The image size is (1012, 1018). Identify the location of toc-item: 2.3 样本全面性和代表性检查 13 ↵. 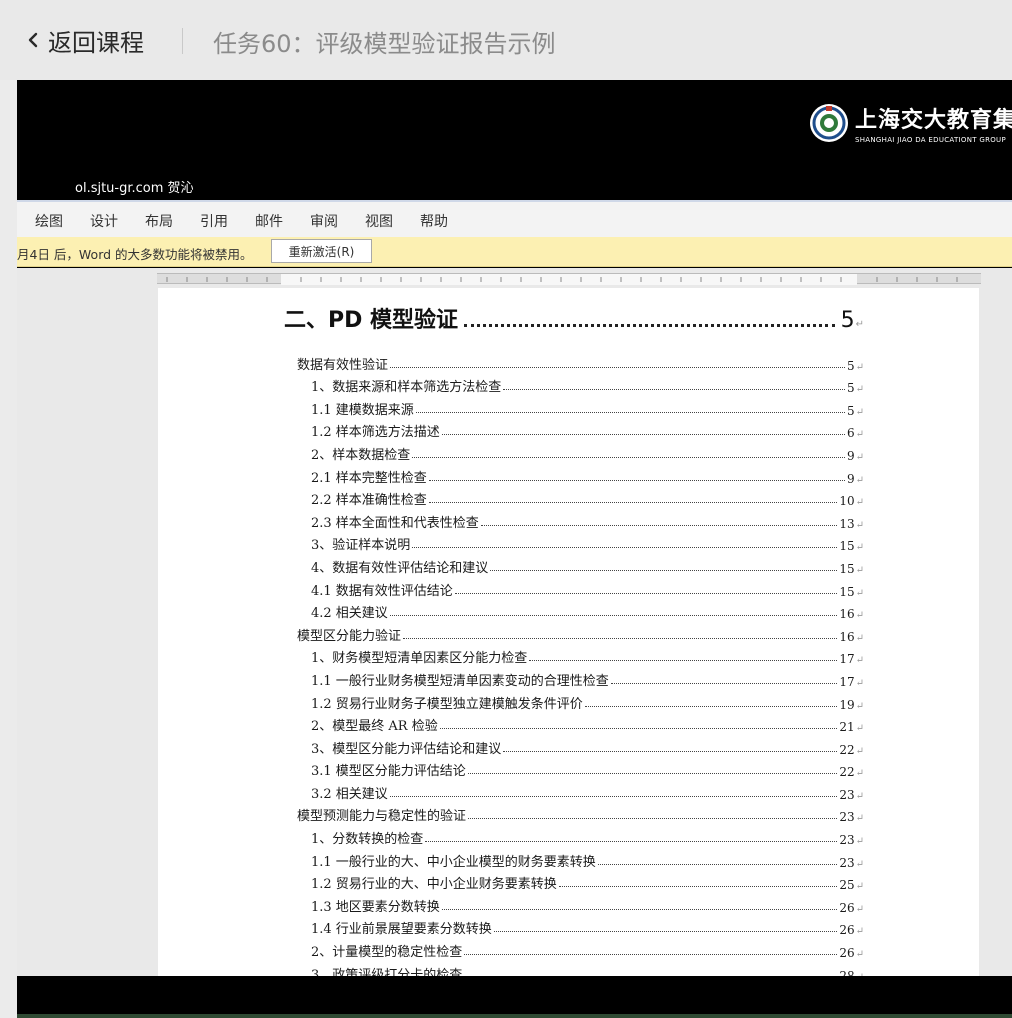
(580, 519).